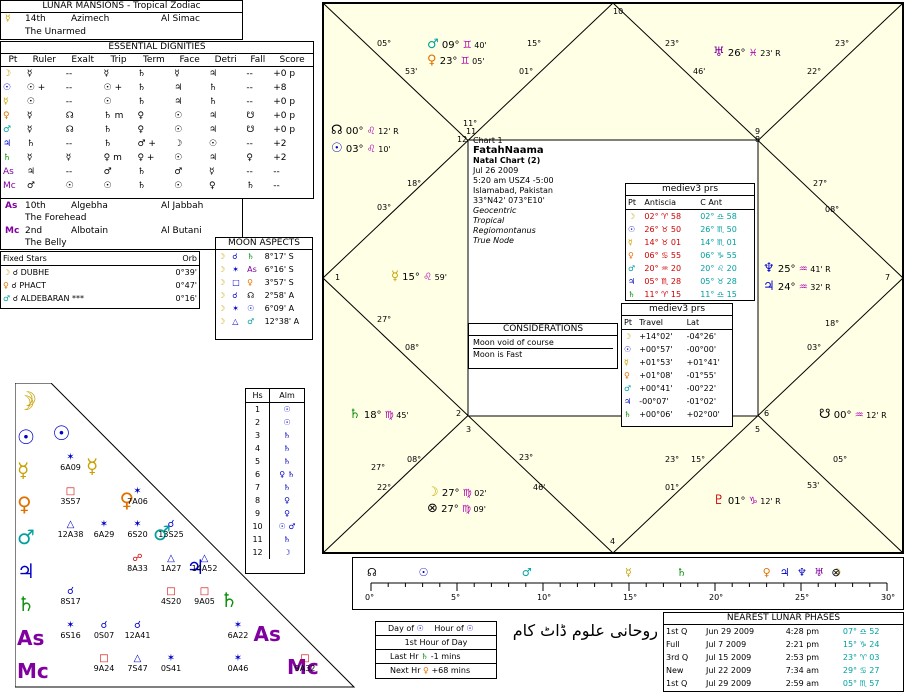 This screenshot has width=915, height=698. What do you see at coordinates (157, 88) in the screenshot?
I see `table-row: ☉ ☉ + -- ☉ + ♄ ♃ ♄ -- +8` at bounding box center [157, 88].